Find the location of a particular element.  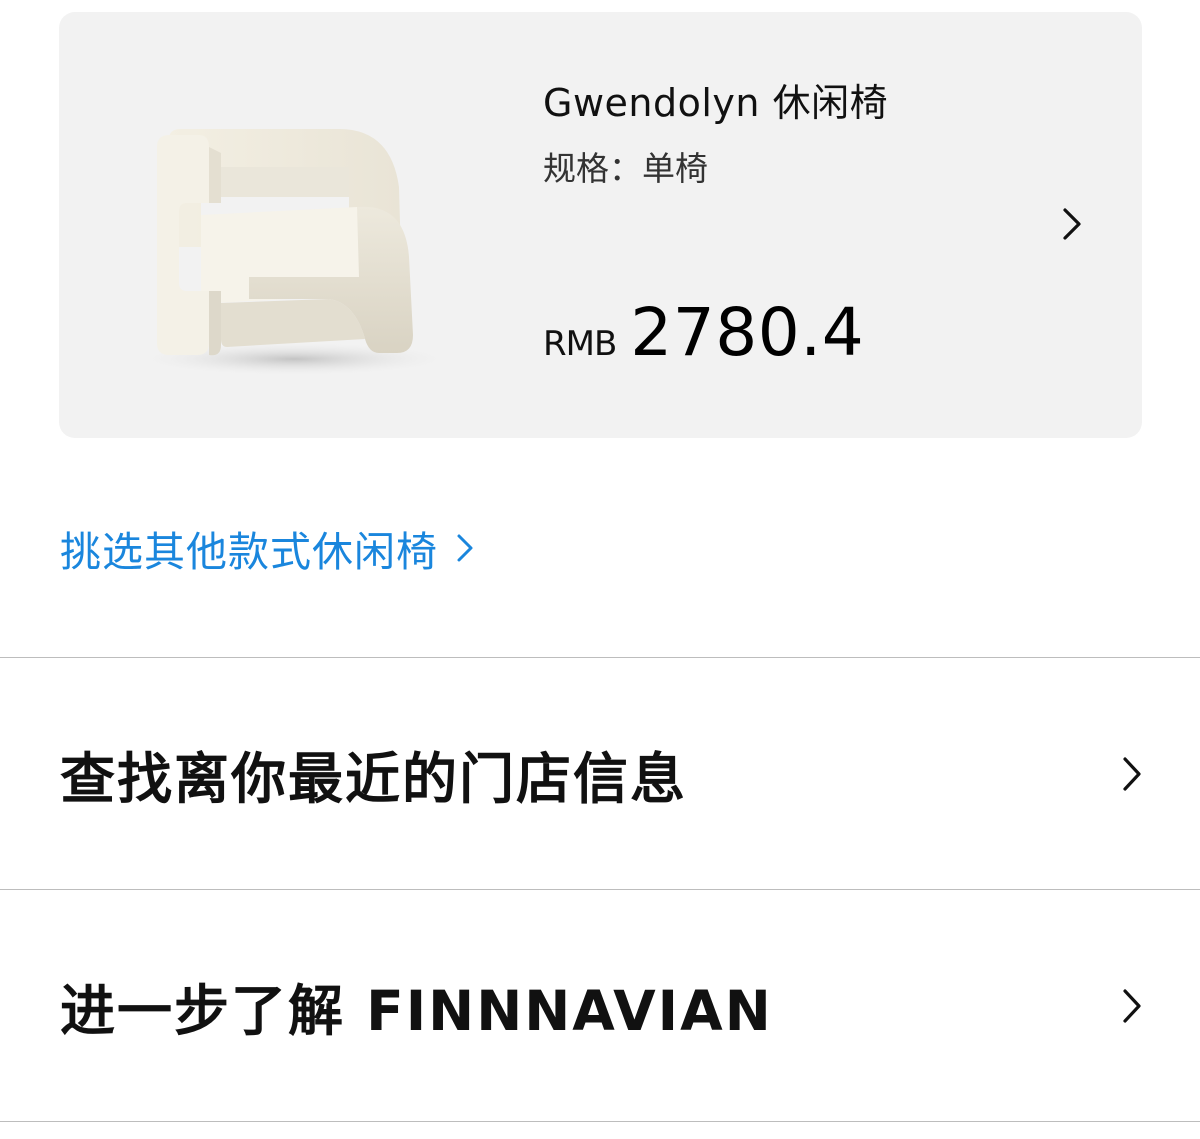

product-name: Gwendolyn 休闲椅 is located at coordinates (716, 103).